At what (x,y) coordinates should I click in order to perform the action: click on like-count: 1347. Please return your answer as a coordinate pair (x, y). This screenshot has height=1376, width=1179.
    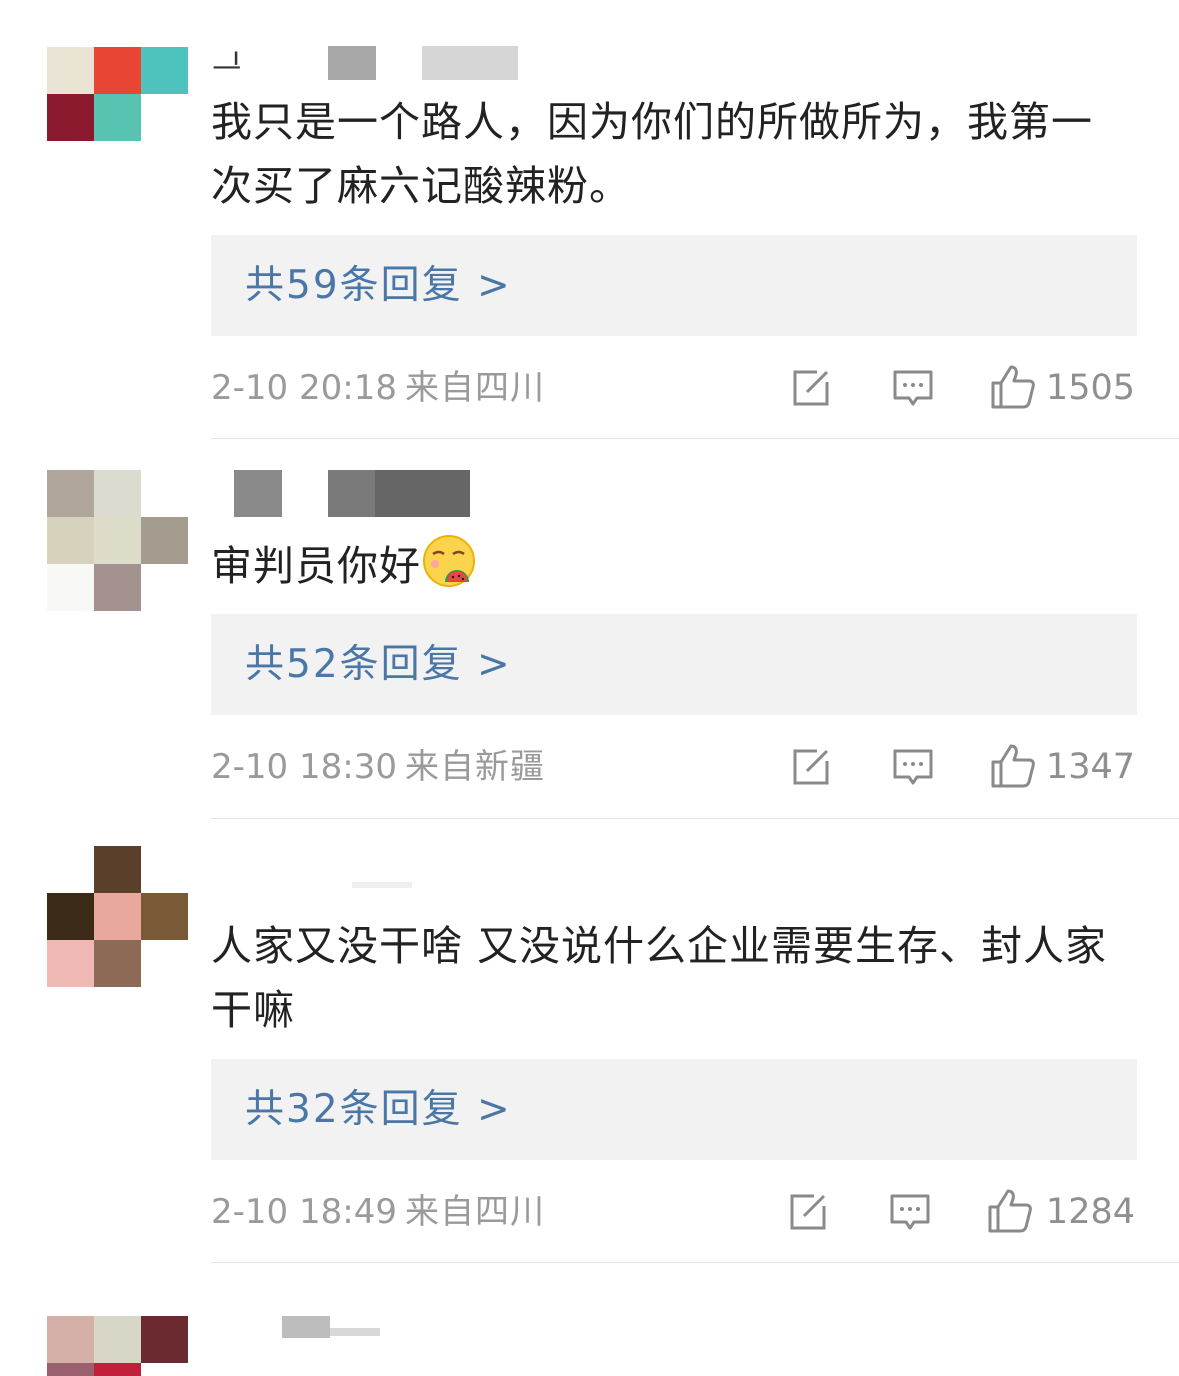
    Looking at the image, I should click on (1090, 767).